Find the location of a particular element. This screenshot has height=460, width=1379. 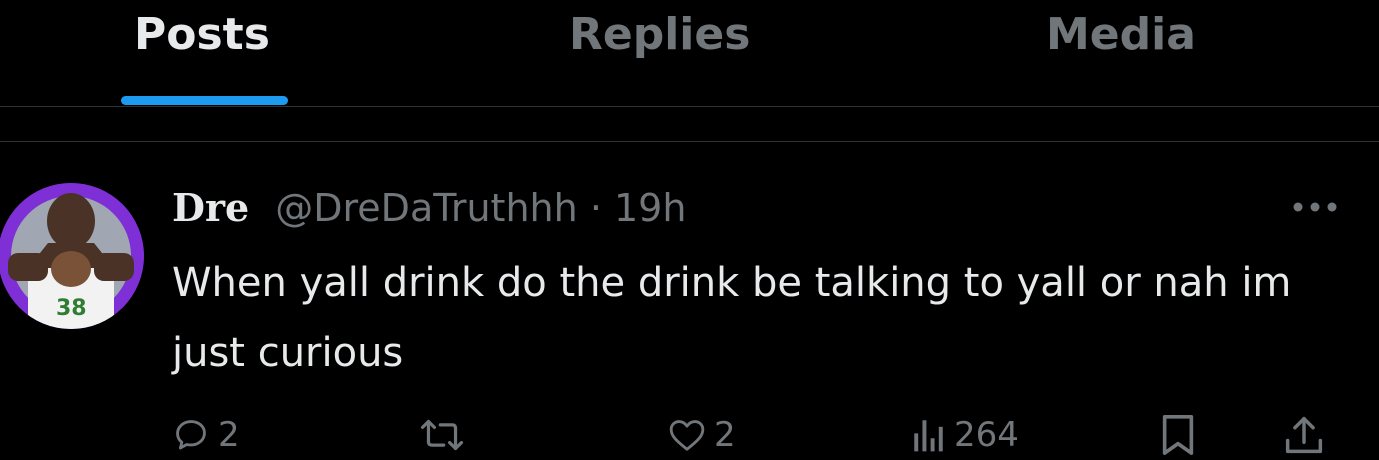

divider is located at coordinates (689, 141).